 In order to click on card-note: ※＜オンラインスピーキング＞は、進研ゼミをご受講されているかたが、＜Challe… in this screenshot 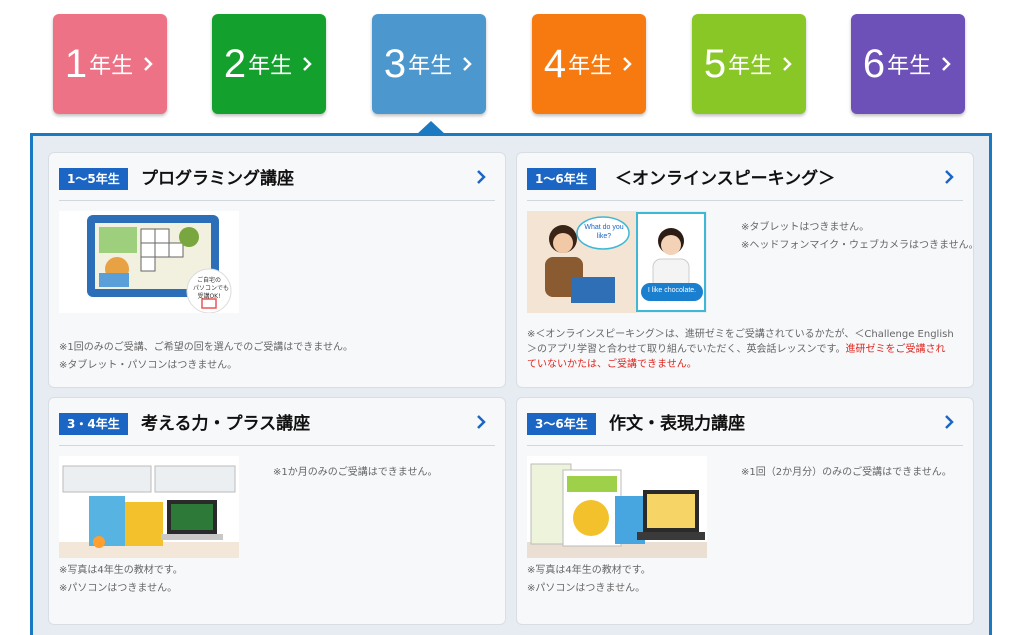, I will do `click(740, 334)`.